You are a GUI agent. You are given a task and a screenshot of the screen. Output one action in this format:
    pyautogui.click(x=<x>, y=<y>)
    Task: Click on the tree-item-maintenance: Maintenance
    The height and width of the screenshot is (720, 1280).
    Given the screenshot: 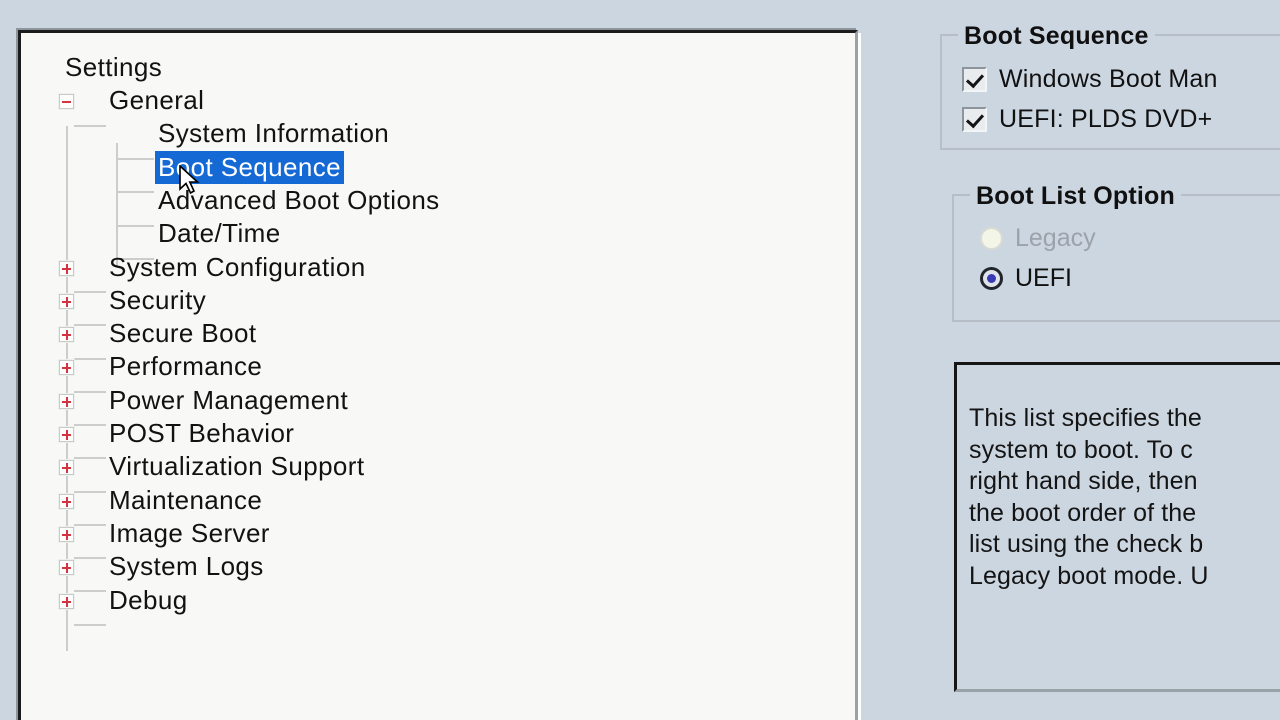 What is the action you would take?
    pyautogui.click(x=438, y=500)
    